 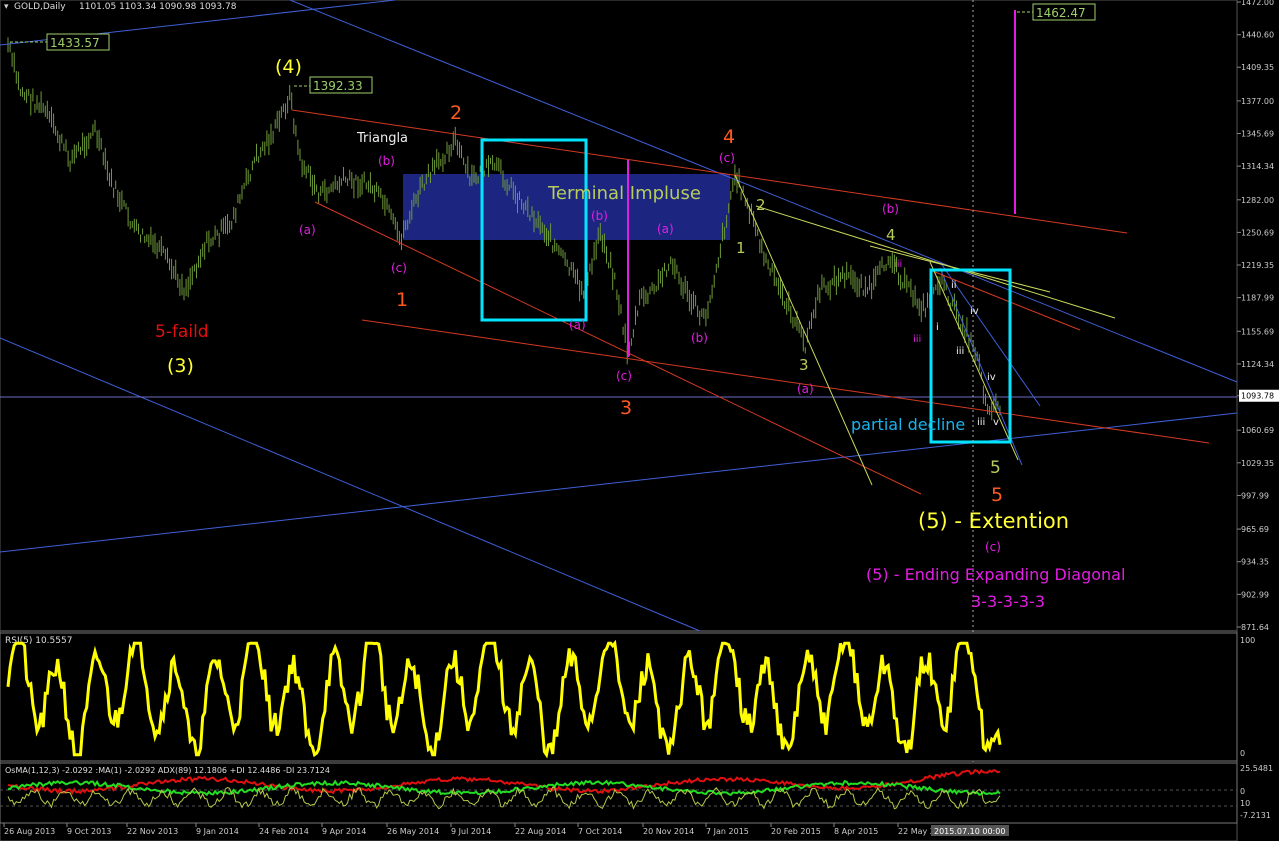 I want to click on chart-menu-icon: ▾, so click(x=6, y=7).